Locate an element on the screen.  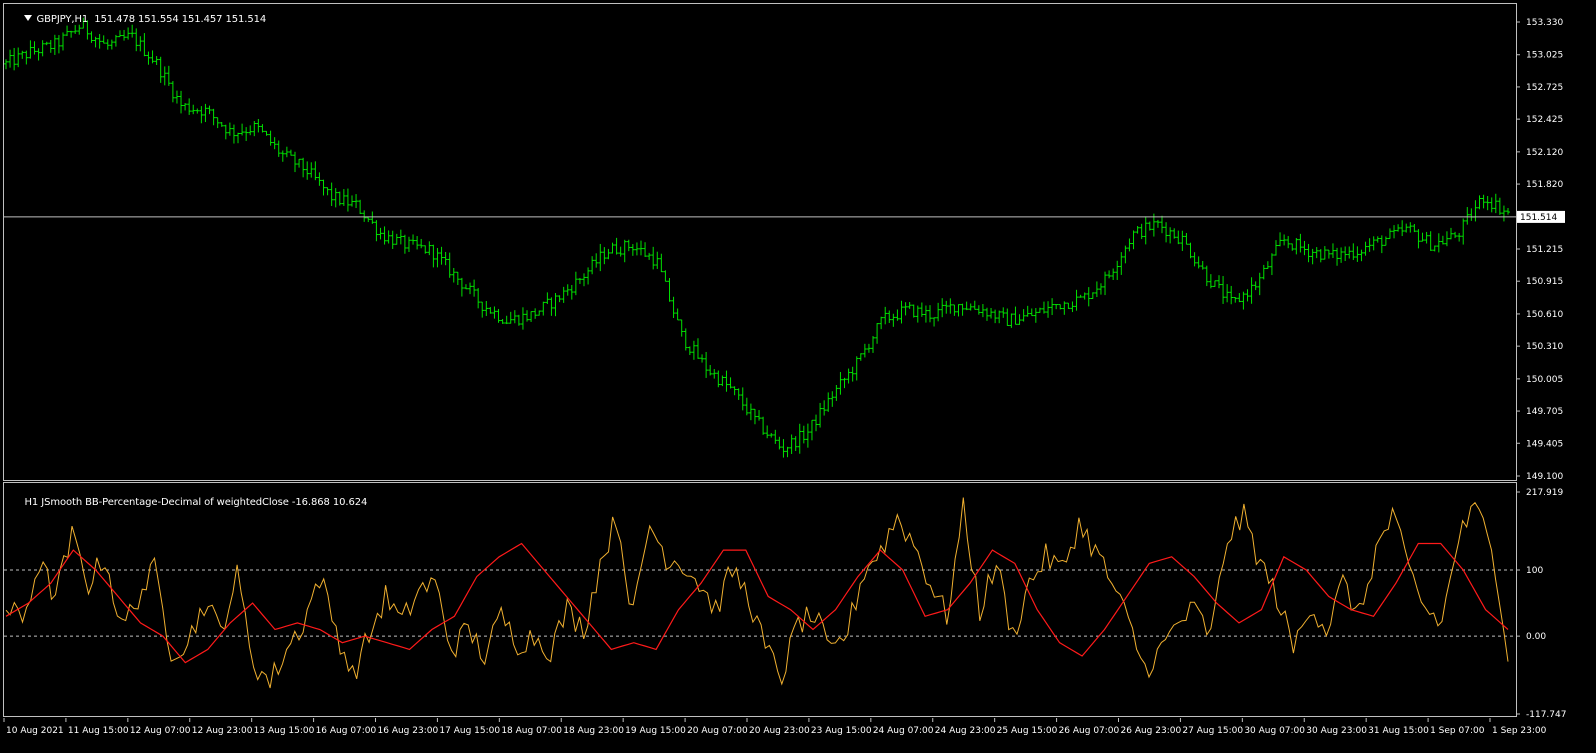
price-tick-label: 149.705 is located at coordinates (1544, 412).